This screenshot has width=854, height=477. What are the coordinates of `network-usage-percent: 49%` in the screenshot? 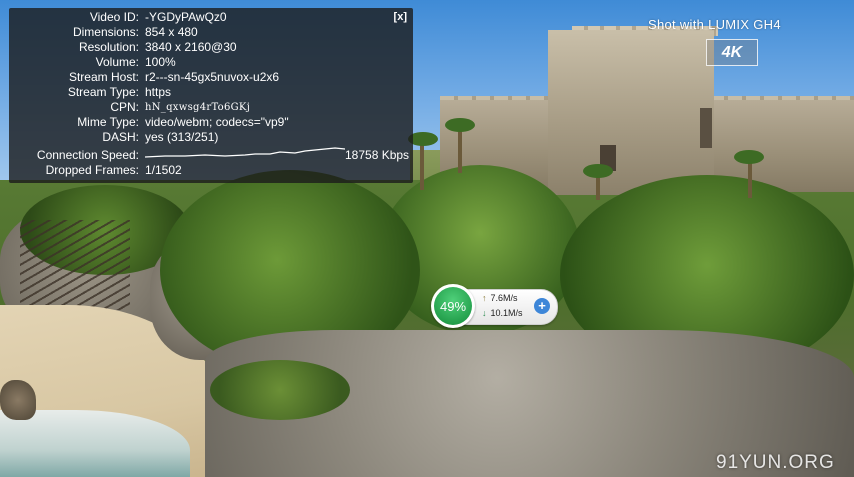 It's located at (453, 306).